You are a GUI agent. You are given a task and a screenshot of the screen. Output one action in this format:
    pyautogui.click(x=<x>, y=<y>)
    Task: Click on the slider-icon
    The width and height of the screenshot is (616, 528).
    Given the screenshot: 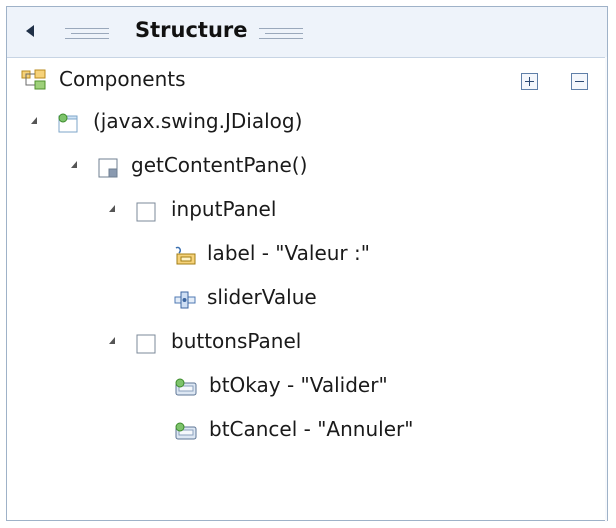 What is the action you would take?
    pyautogui.click(x=185, y=300)
    